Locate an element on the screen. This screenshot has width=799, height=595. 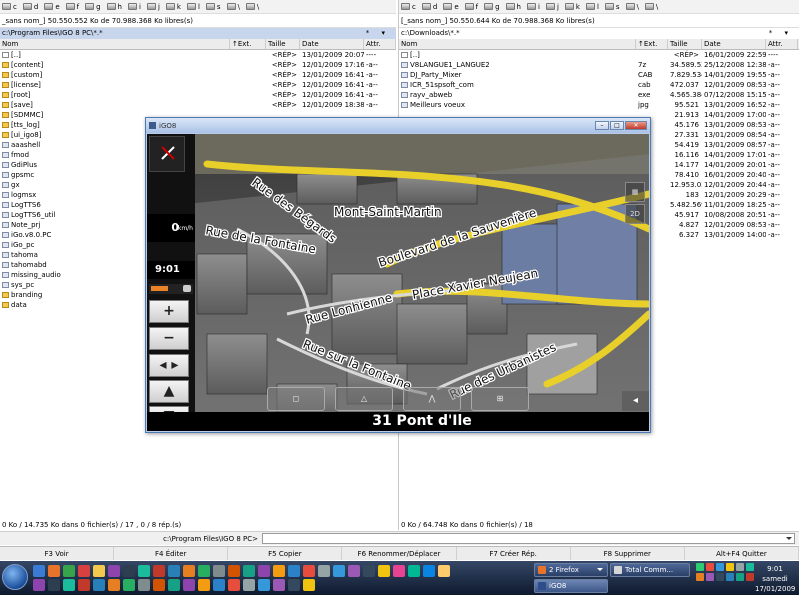
col-name: Nom is located at coordinates (115, 44).